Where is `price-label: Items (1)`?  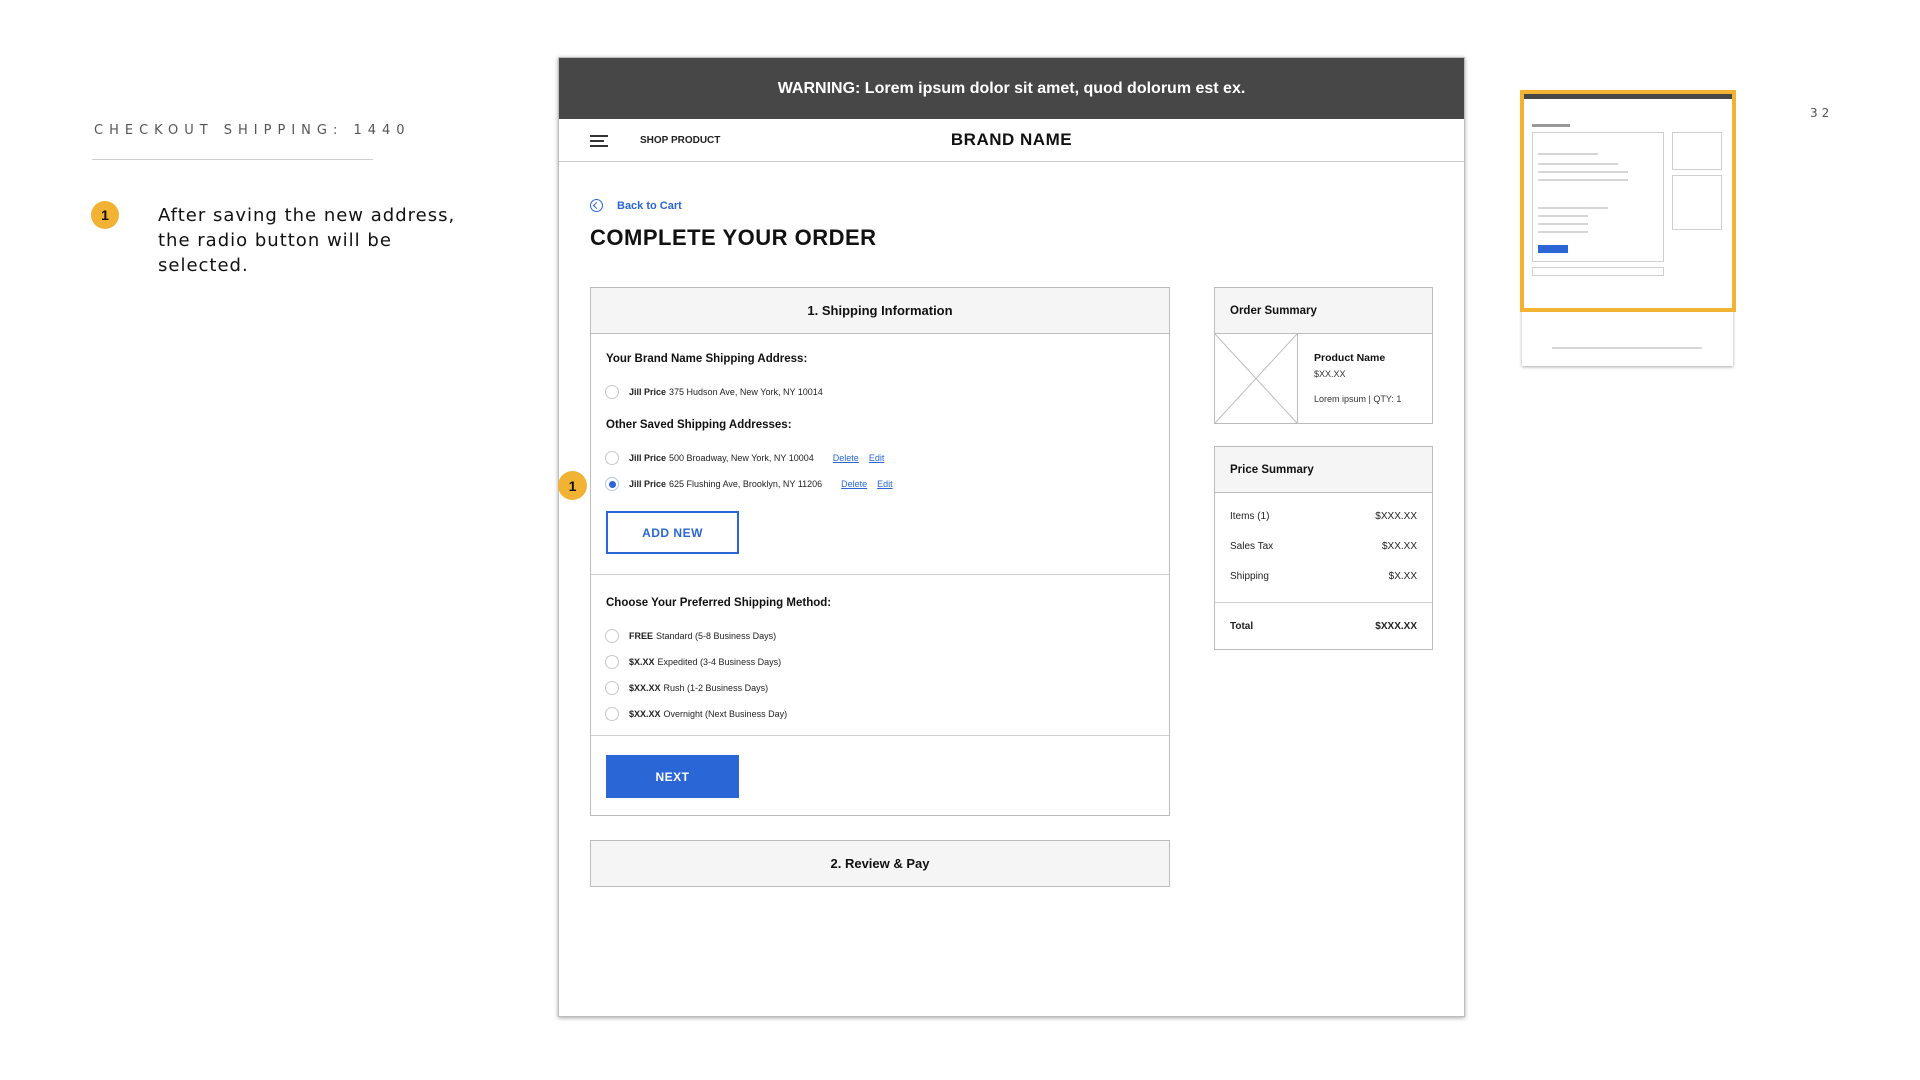 price-label: Items (1) is located at coordinates (1250, 516).